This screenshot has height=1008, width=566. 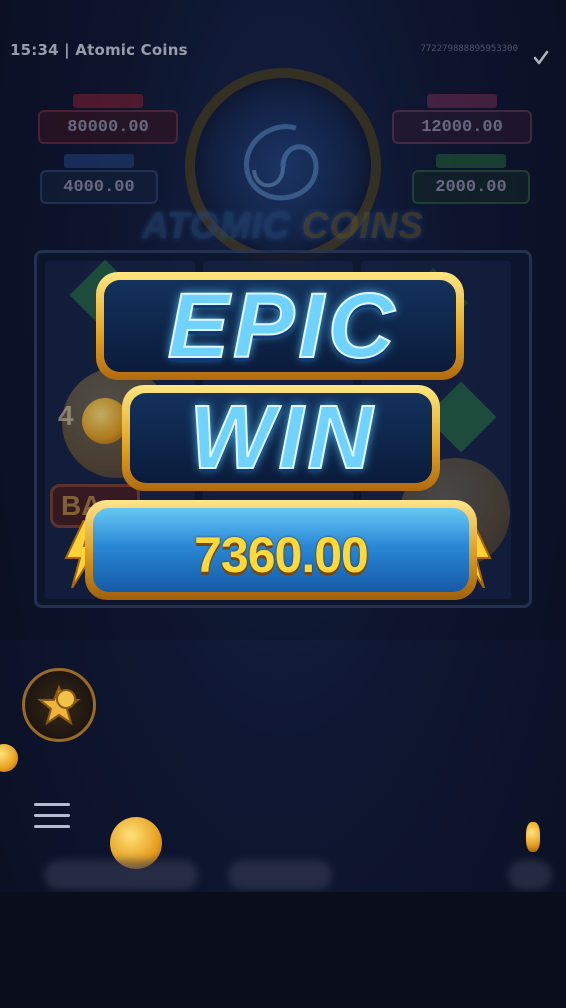 What do you see at coordinates (283, 950) in the screenshot?
I see `bottom-panel` at bounding box center [283, 950].